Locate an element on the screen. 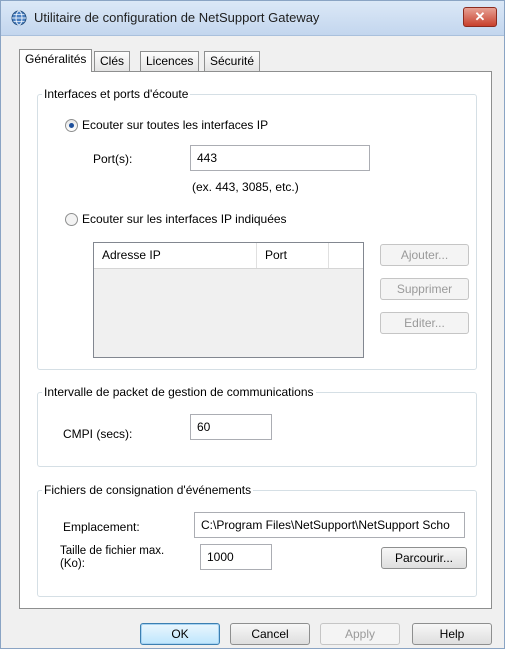  cmpi-label: CMPI (secs): is located at coordinates (98, 434).